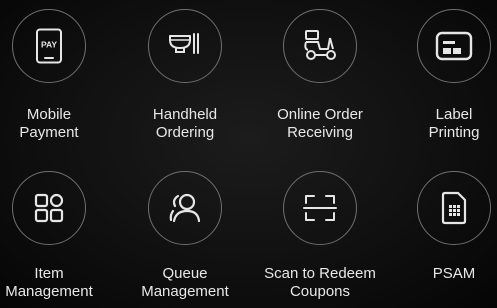 The height and width of the screenshot is (308, 497). What do you see at coordinates (454, 273) in the screenshot?
I see `feature-label-line1: PSAM` at bounding box center [454, 273].